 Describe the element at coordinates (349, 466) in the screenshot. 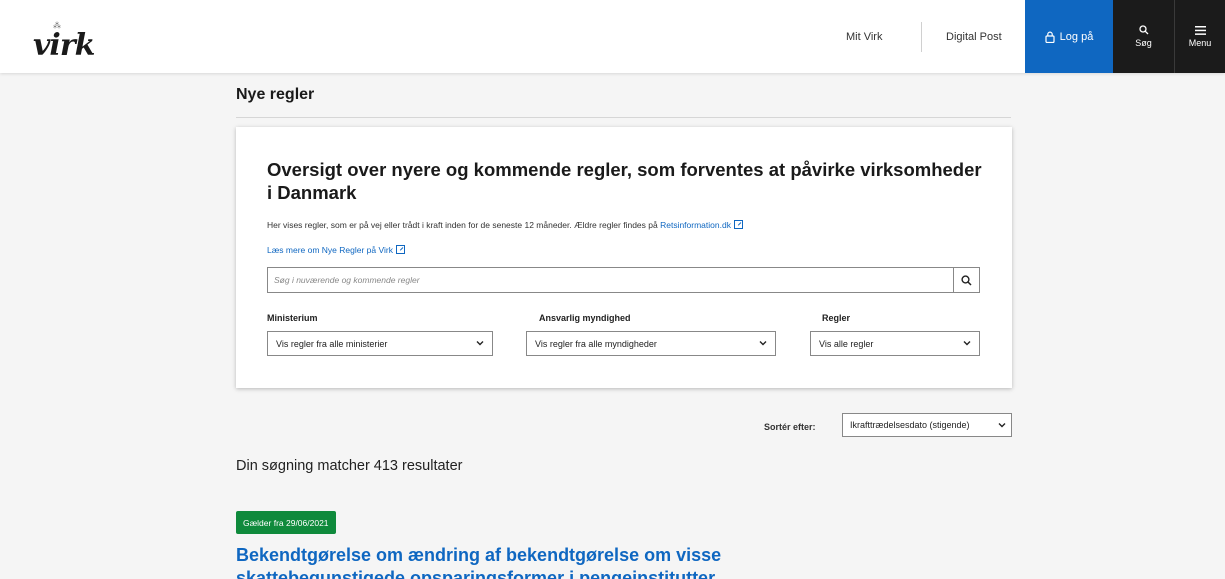

I see `result-count: Din søgning matcher 413 resultater` at that location.